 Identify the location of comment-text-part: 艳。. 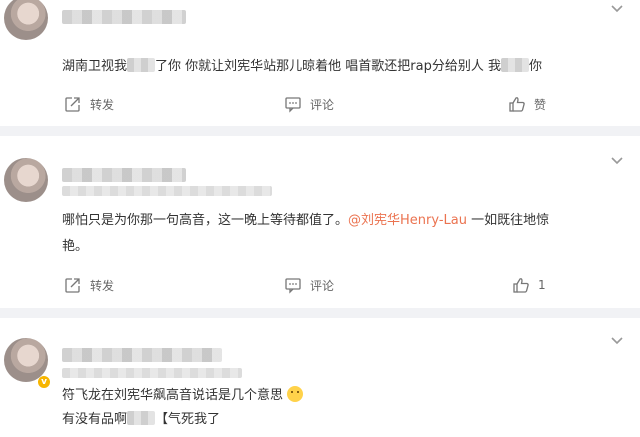
(75, 246).